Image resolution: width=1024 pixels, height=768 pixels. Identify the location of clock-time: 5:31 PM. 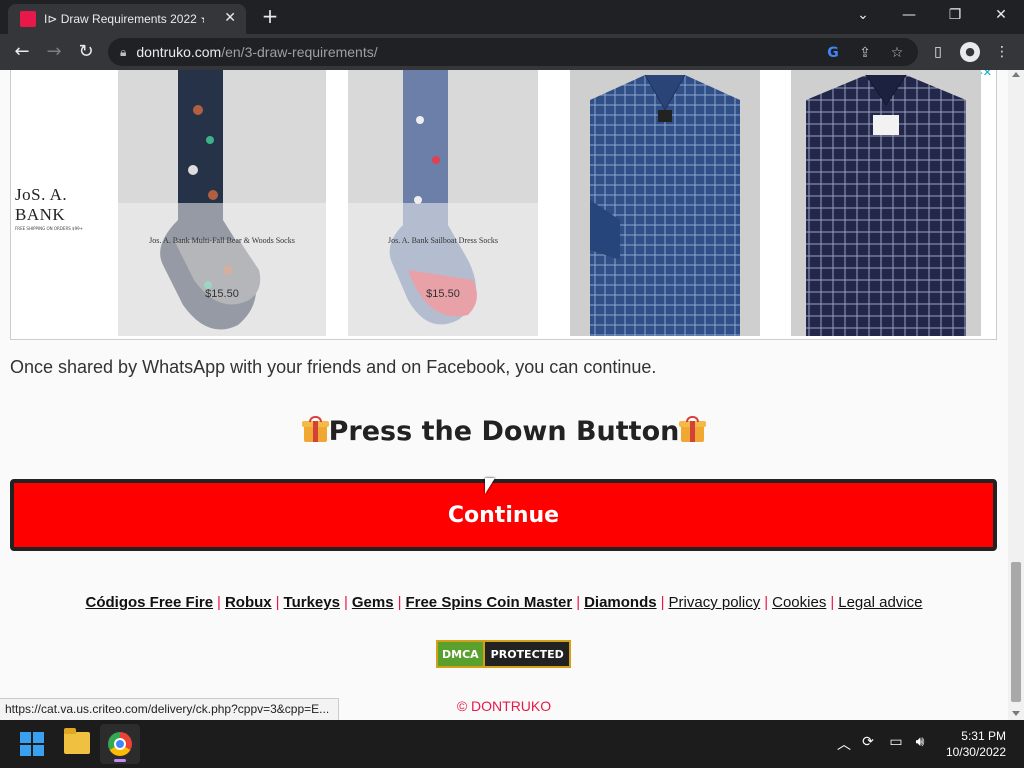
(983, 736).